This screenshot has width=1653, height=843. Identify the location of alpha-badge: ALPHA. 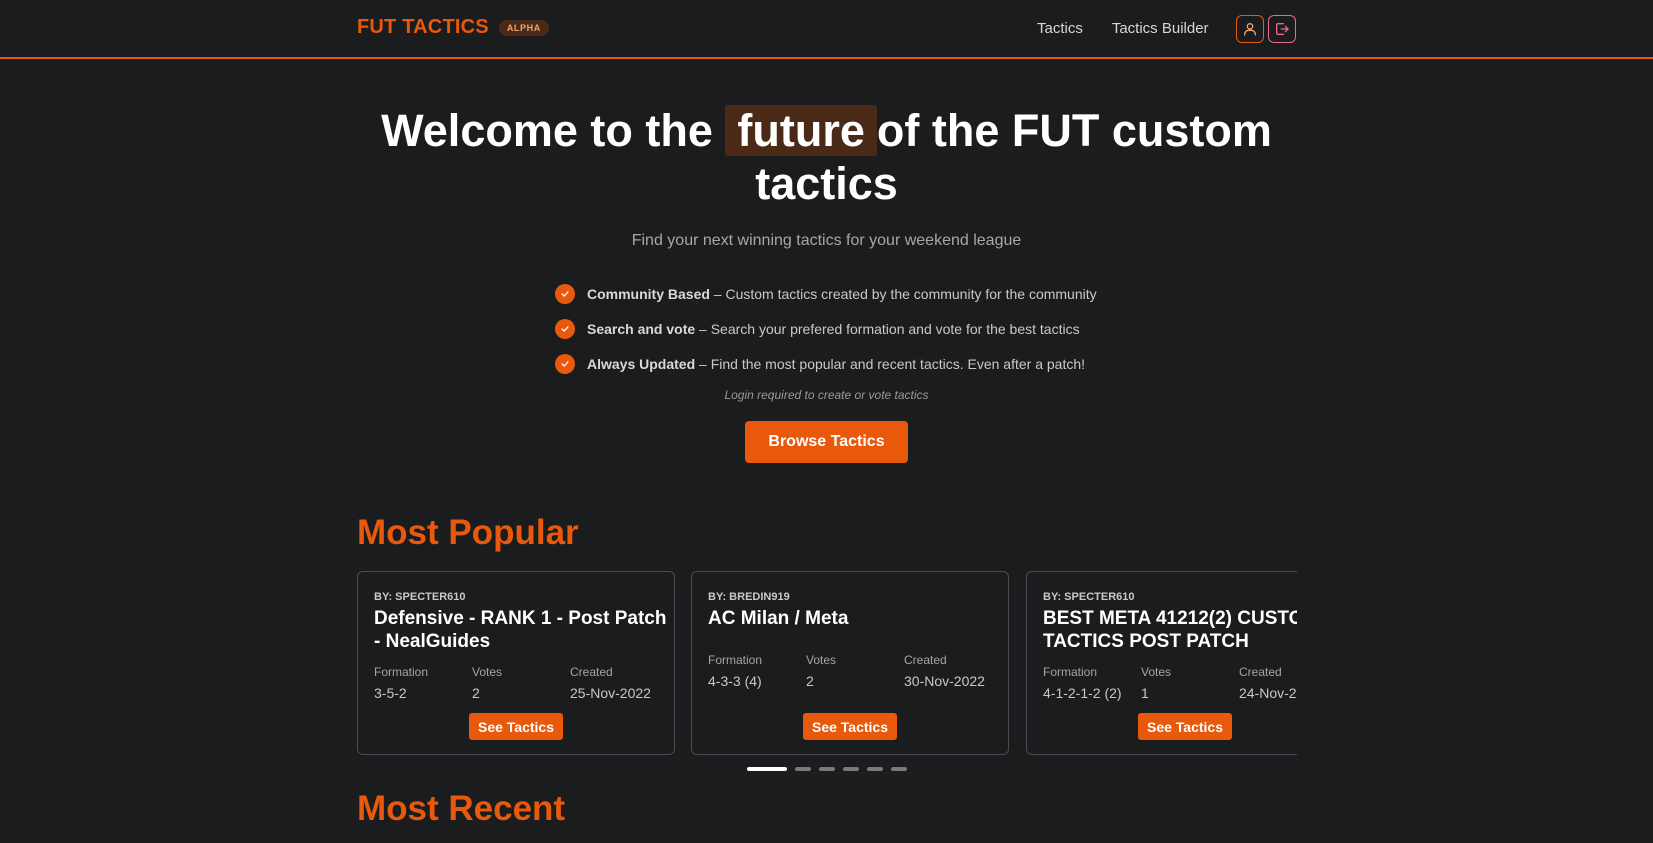
(523, 27).